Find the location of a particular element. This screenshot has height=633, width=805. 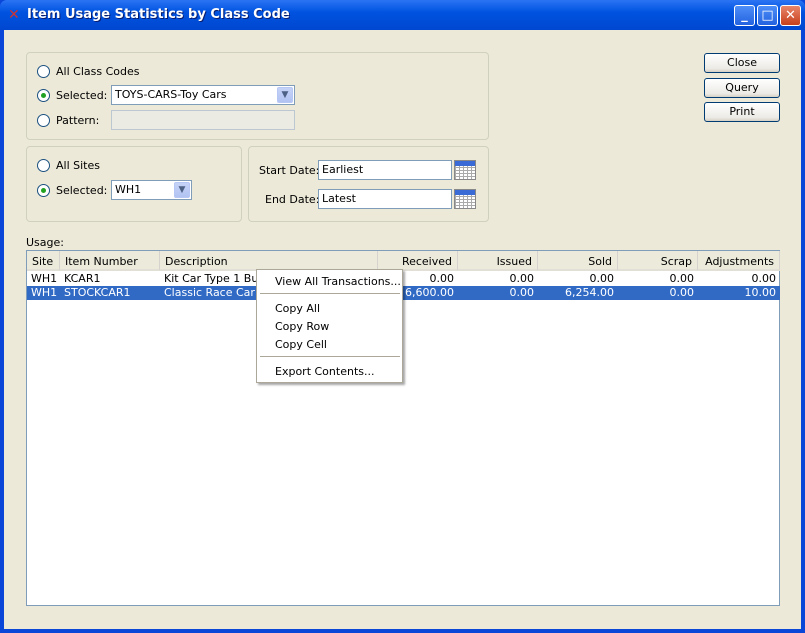

pattern-input is located at coordinates (203, 120).